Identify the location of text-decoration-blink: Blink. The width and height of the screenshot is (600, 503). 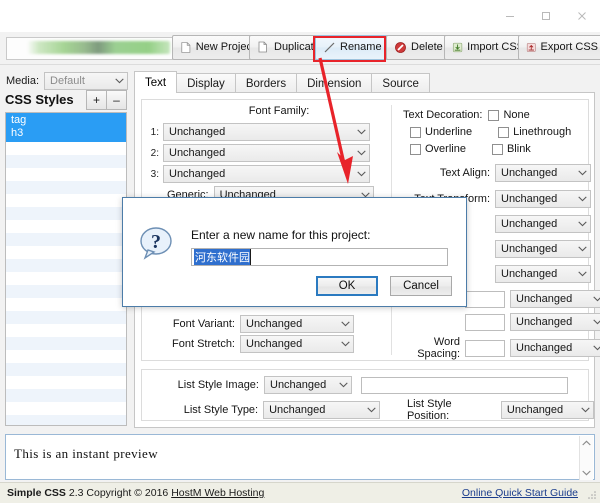
(511, 149).